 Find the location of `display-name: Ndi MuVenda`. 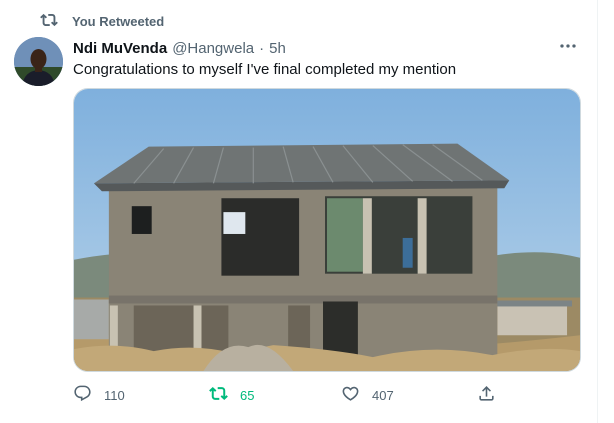

display-name: Ndi MuVenda is located at coordinates (120, 48).